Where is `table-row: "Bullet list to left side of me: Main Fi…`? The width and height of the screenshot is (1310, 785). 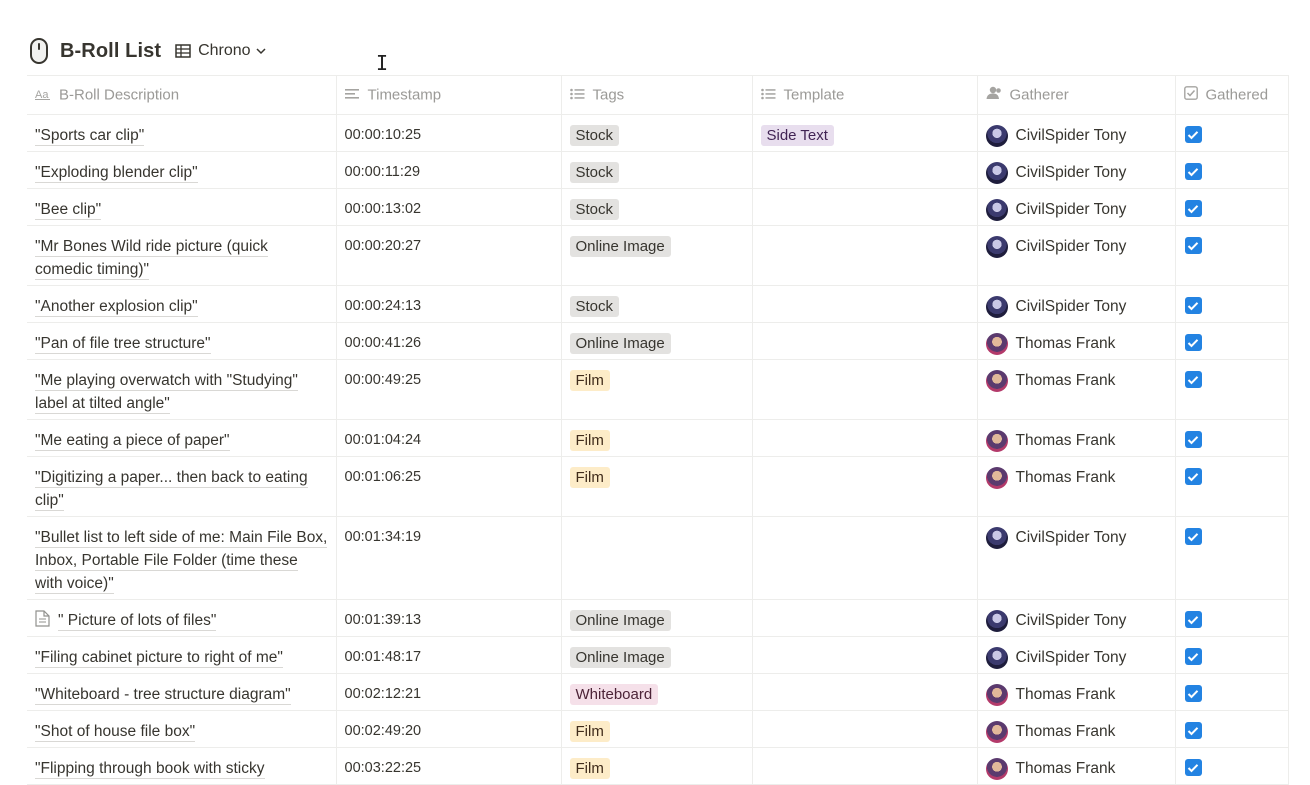 table-row: "Bullet list to left side of me: Main Fi… is located at coordinates (658, 558).